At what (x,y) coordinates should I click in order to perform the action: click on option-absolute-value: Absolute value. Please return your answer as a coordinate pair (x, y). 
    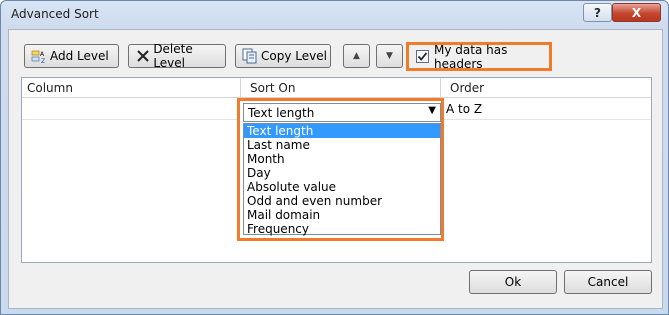
    Looking at the image, I should click on (342, 187).